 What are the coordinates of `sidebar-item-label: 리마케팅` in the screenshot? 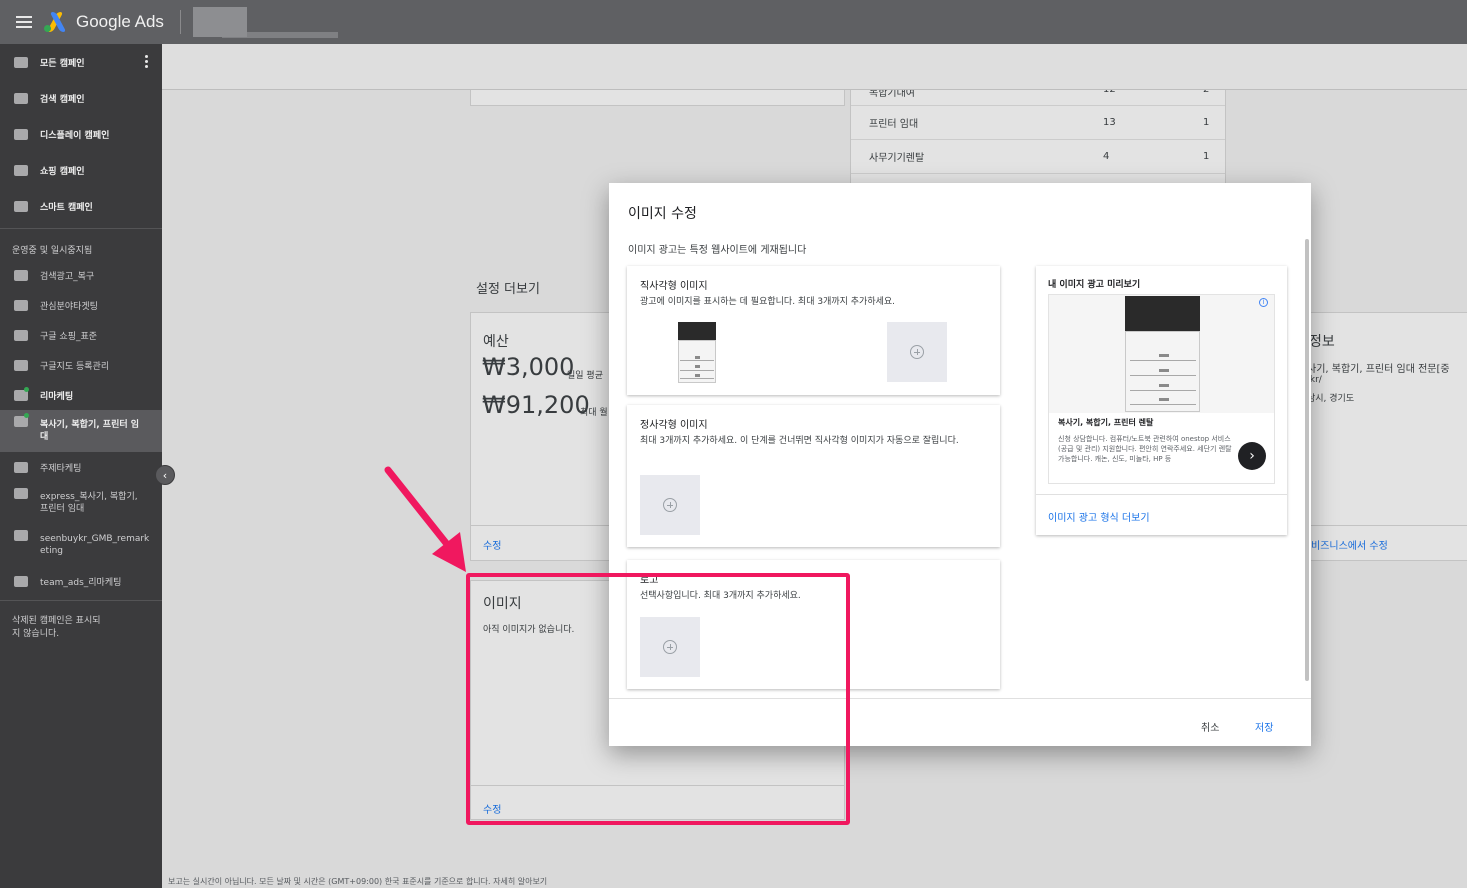 It's located at (57, 396).